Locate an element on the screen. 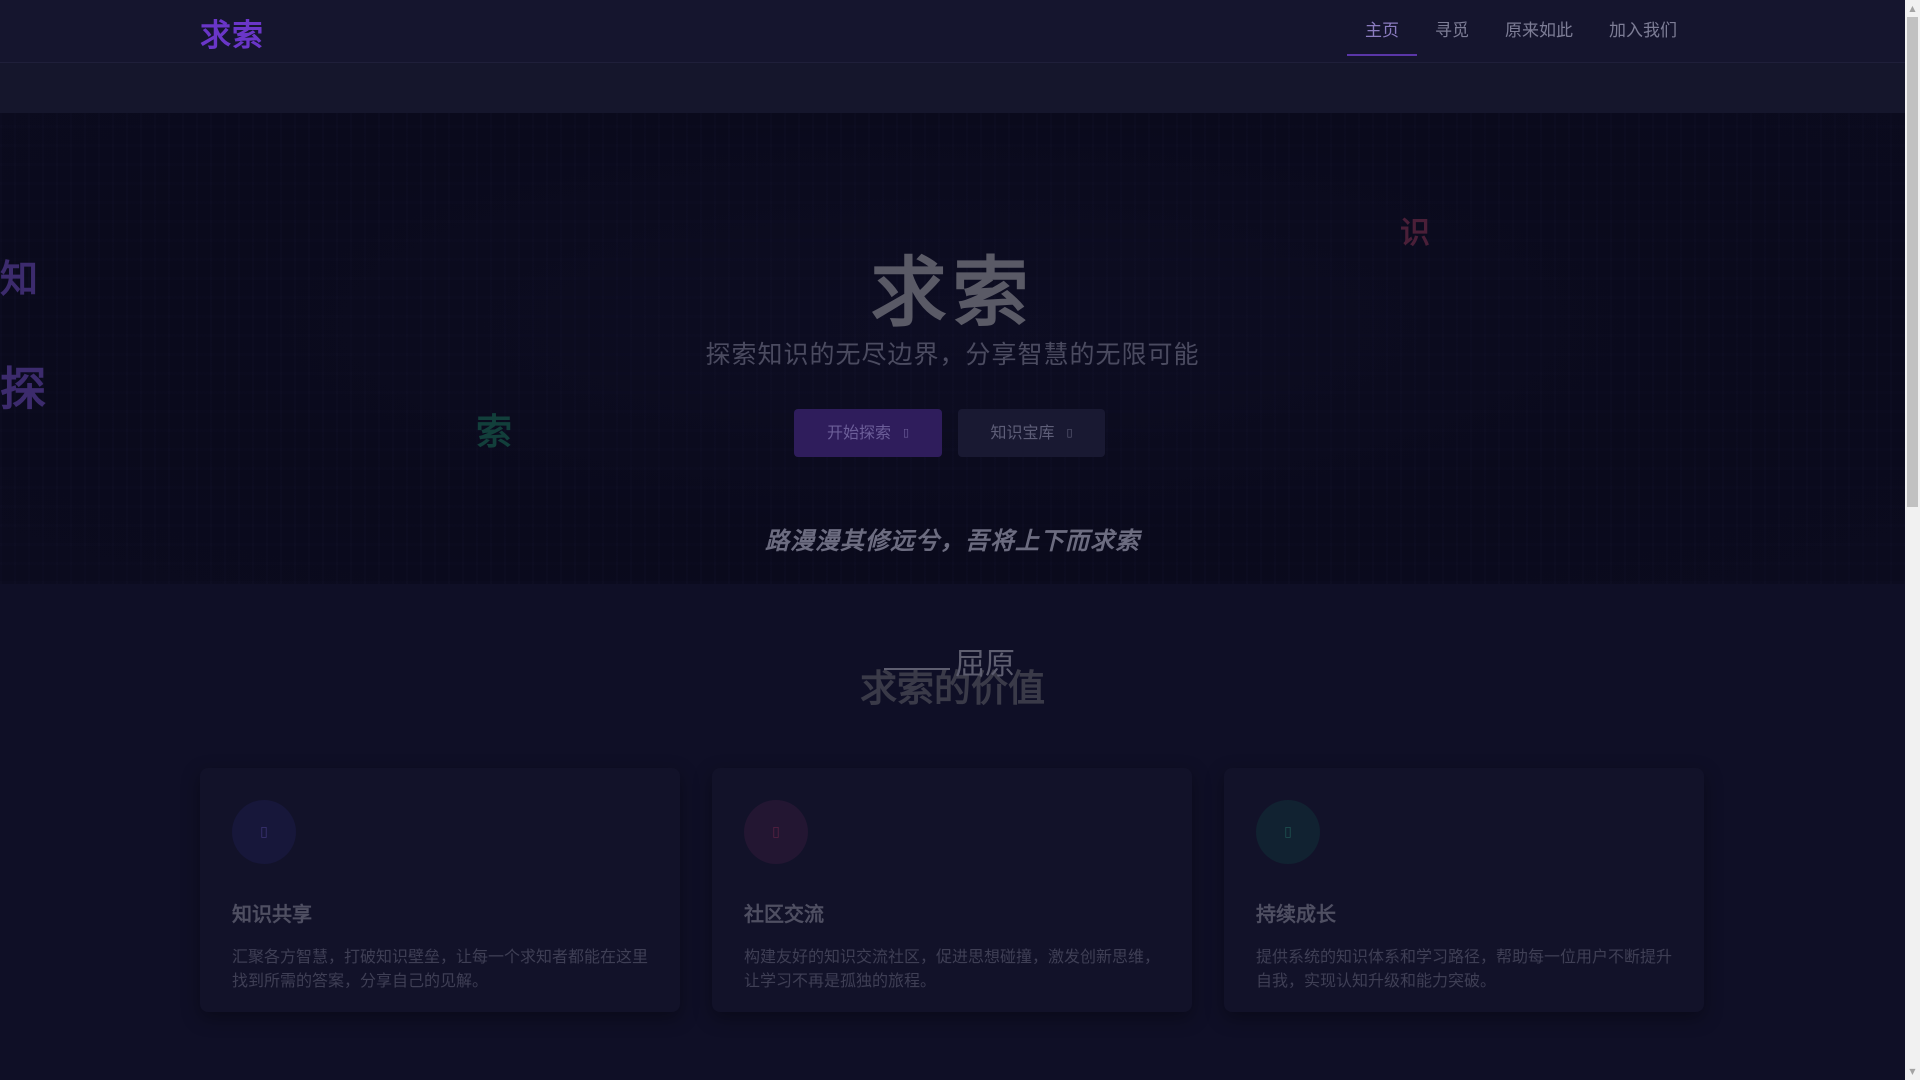 This screenshot has width=1920, height=1080. arrow-right-icon: ▯ is located at coordinates (906, 432).